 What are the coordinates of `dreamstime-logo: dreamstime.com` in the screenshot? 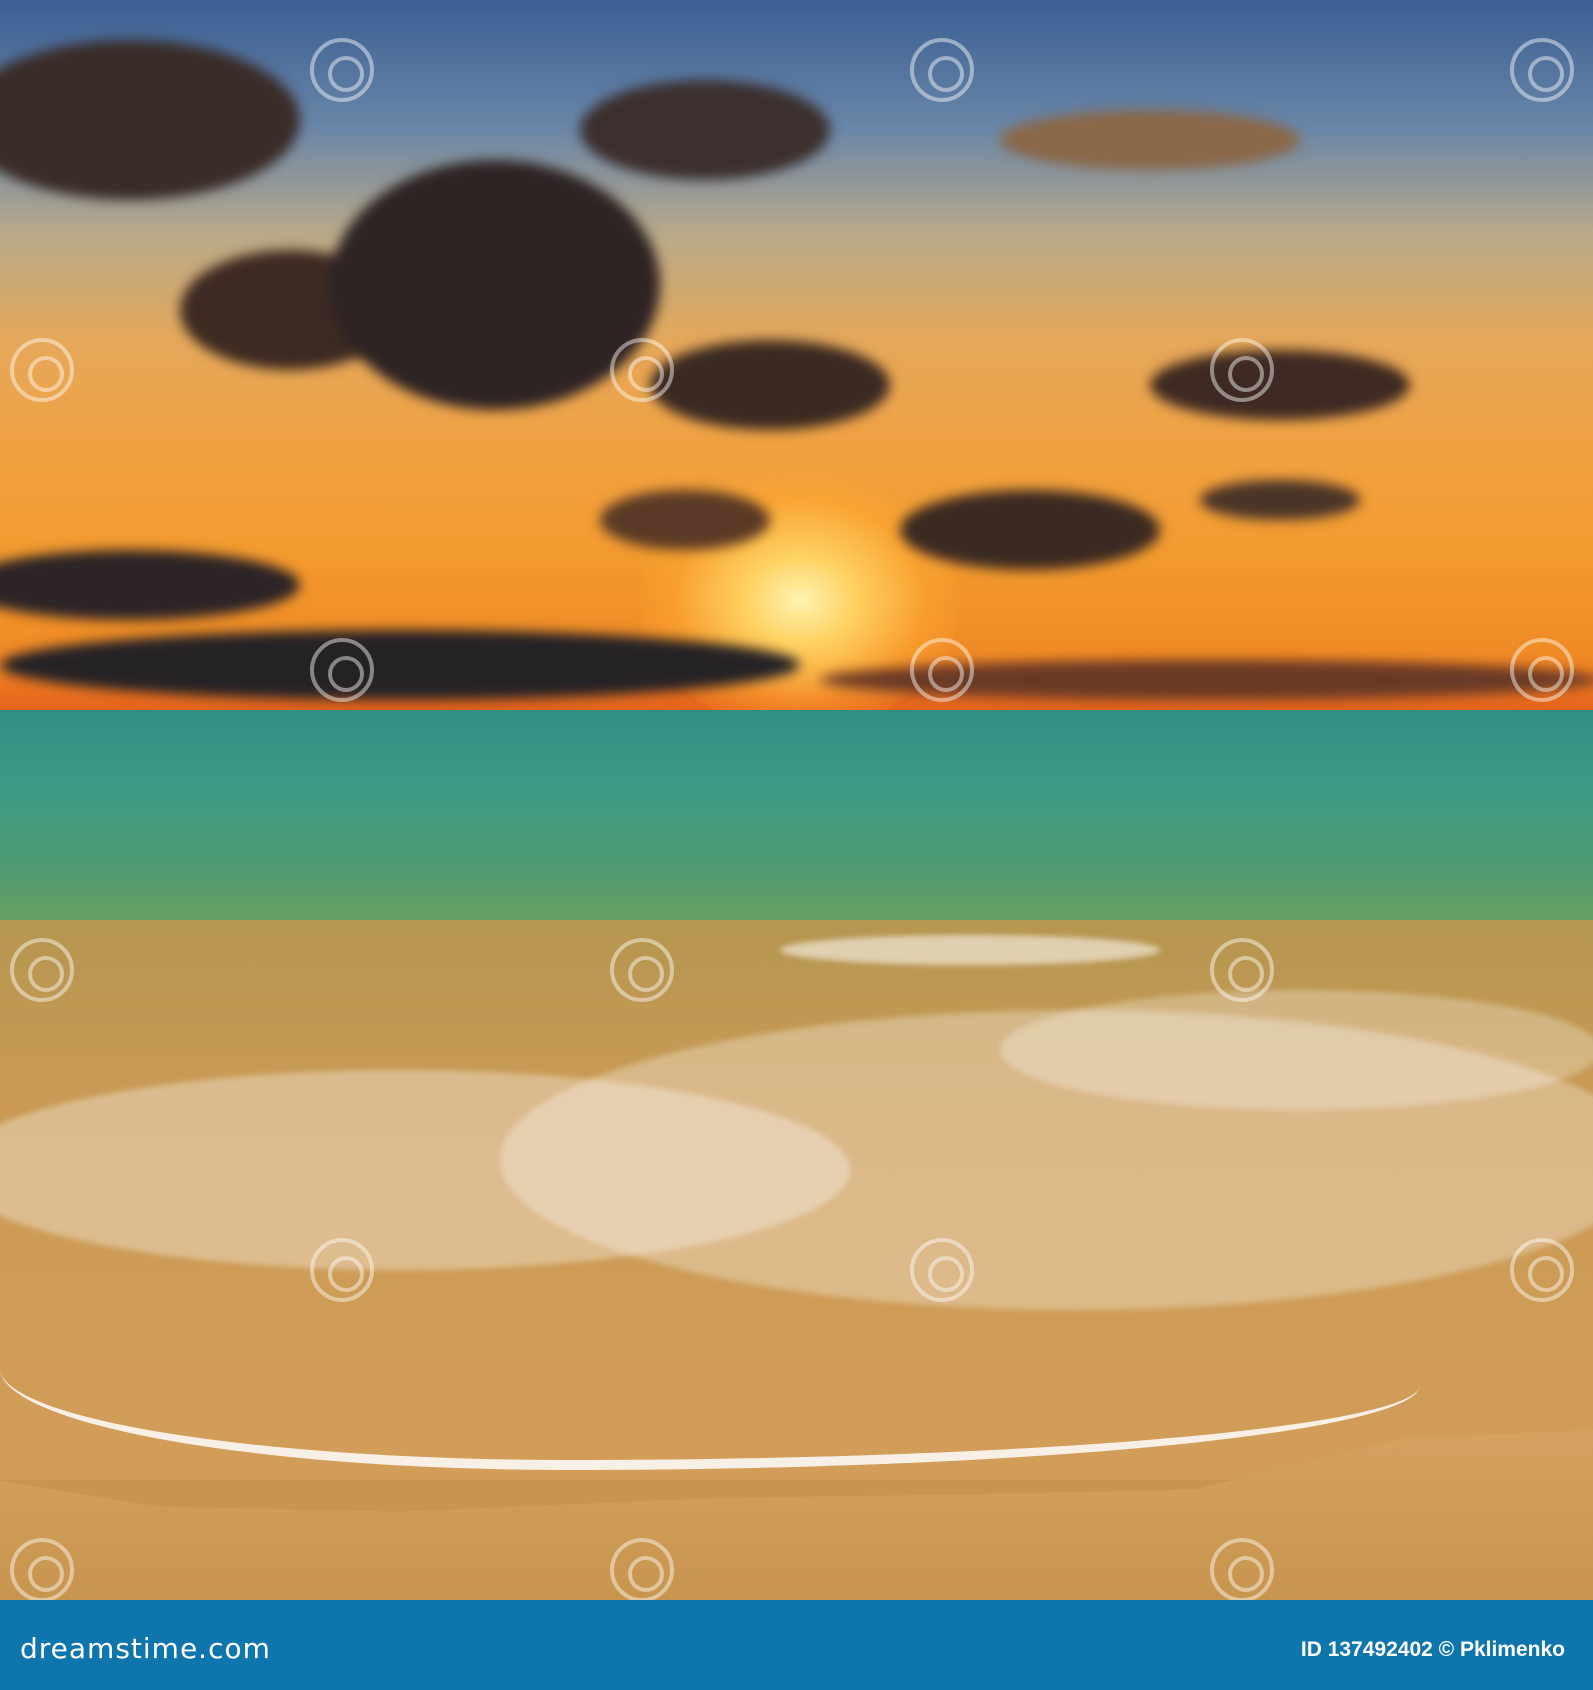 It's located at (145, 1648).